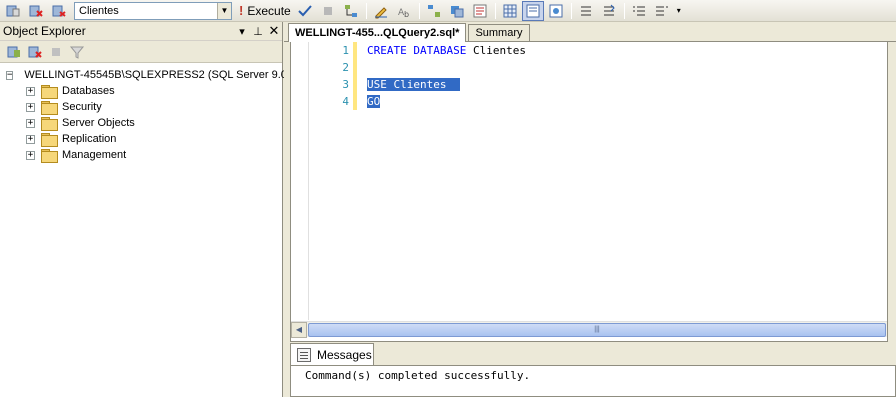 The height and width of the screenshot is (397, 896). I want to click on pin-icon: ⊥, so click(258, 31).